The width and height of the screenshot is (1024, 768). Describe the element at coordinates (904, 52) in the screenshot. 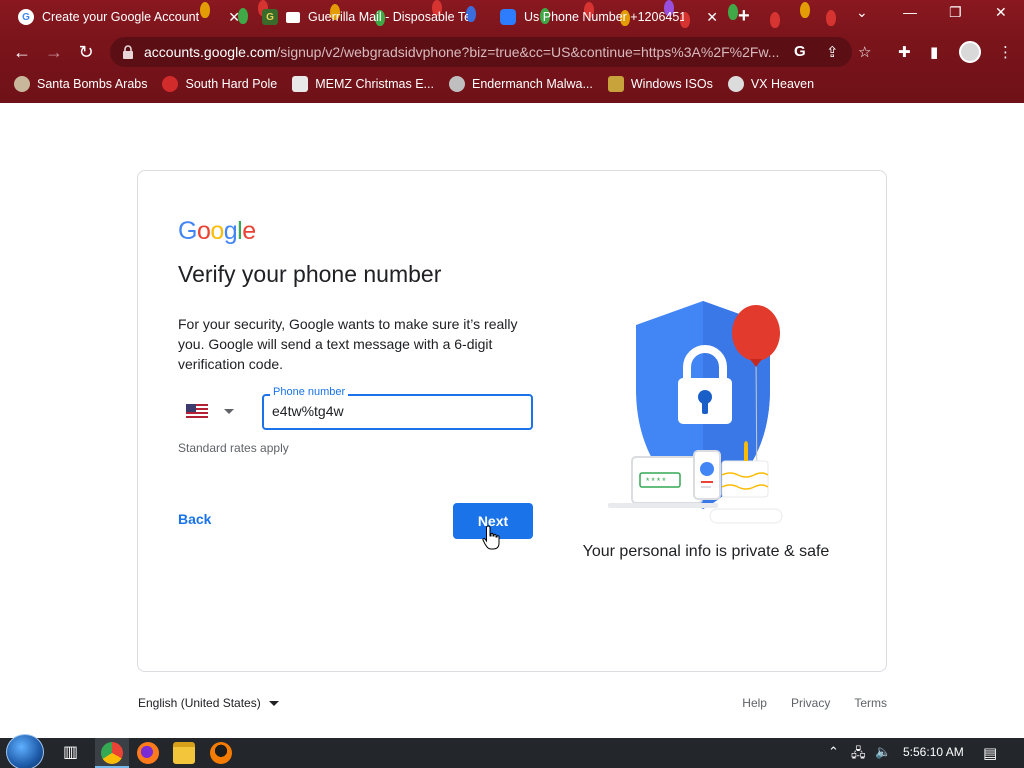

I see `extensions-icon: ✚` at that location.